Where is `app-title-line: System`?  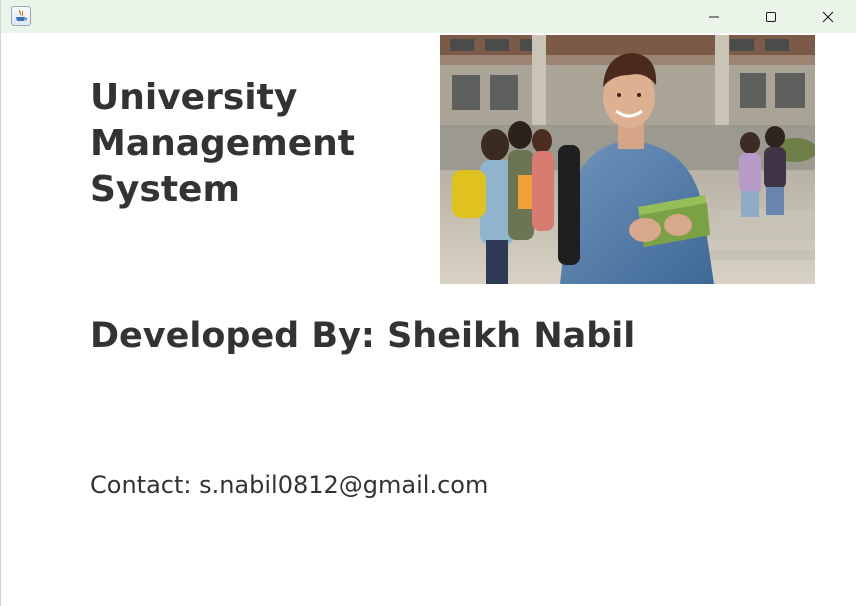 app-title-line: System is located at coordinates (165, 189).